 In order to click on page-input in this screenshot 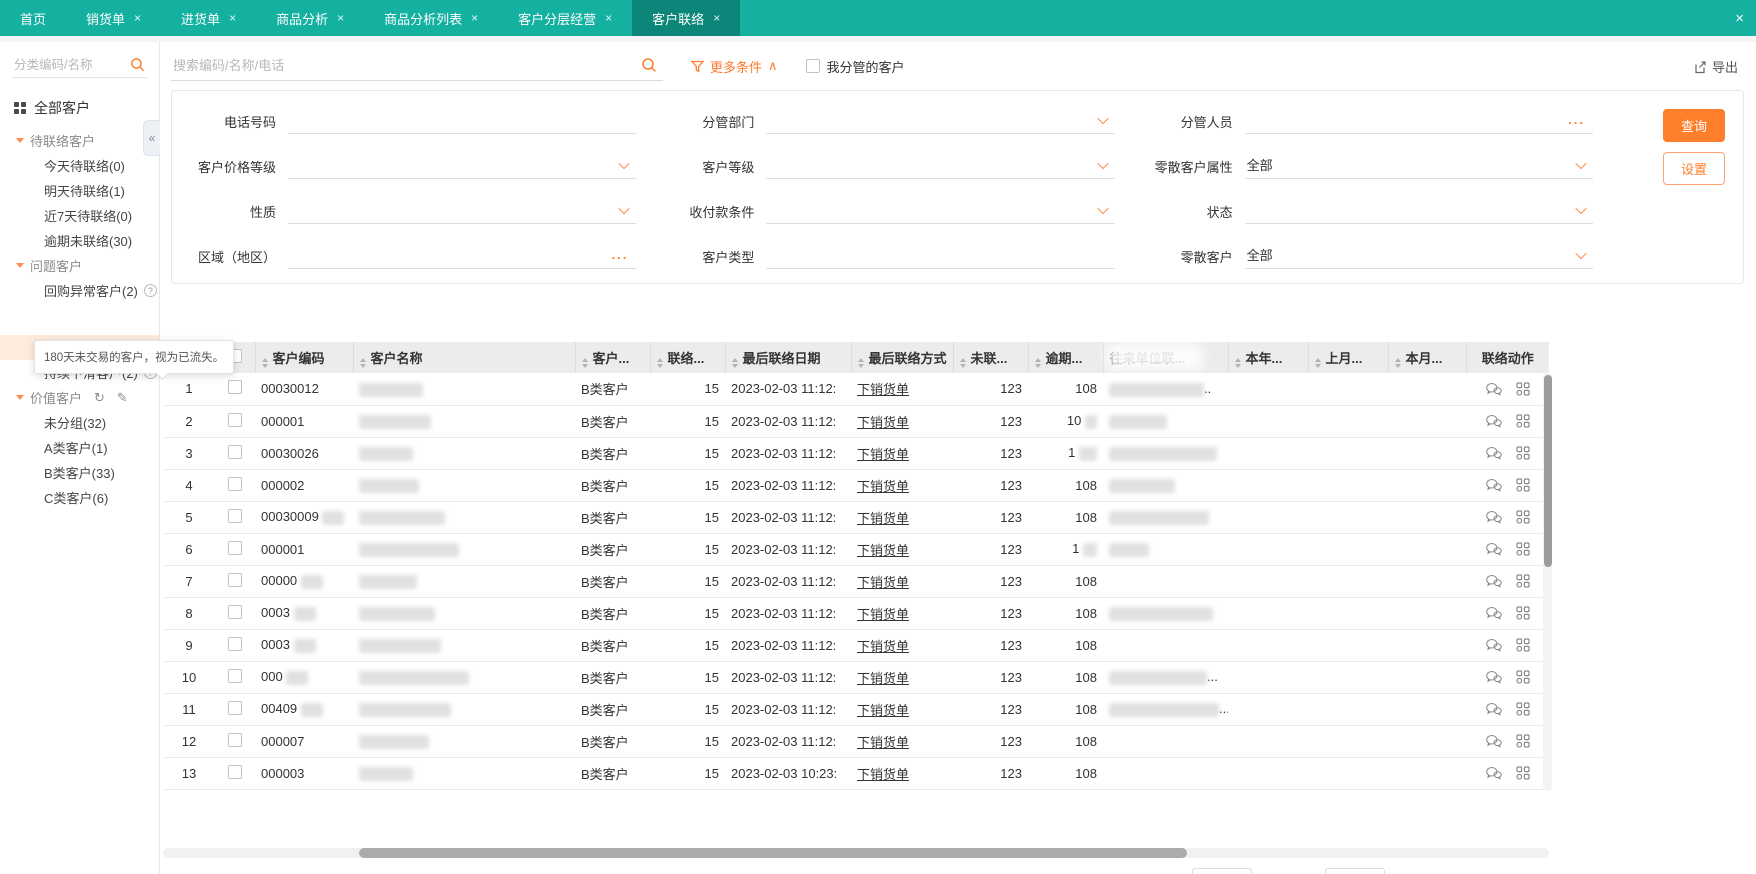, I will do `click(1355, 870)`.